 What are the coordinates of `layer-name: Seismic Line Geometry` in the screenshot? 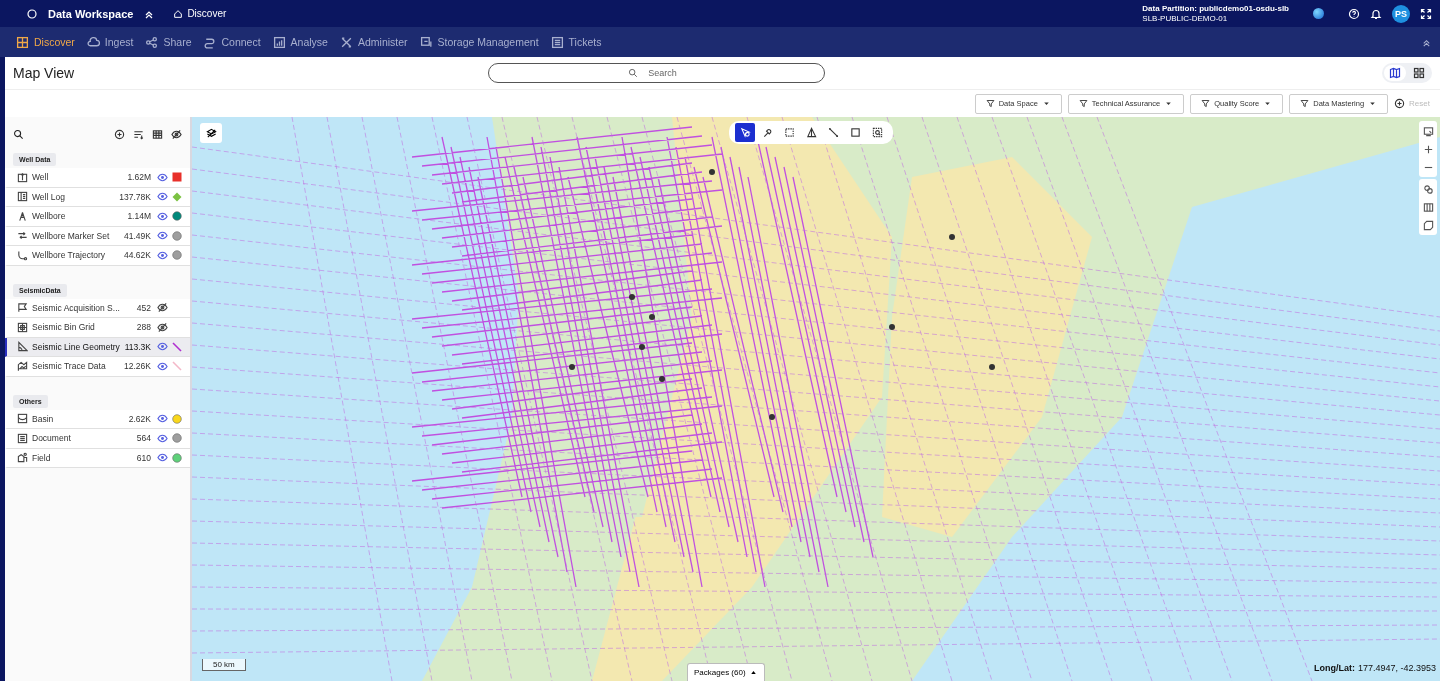 It's located at (76, 346).